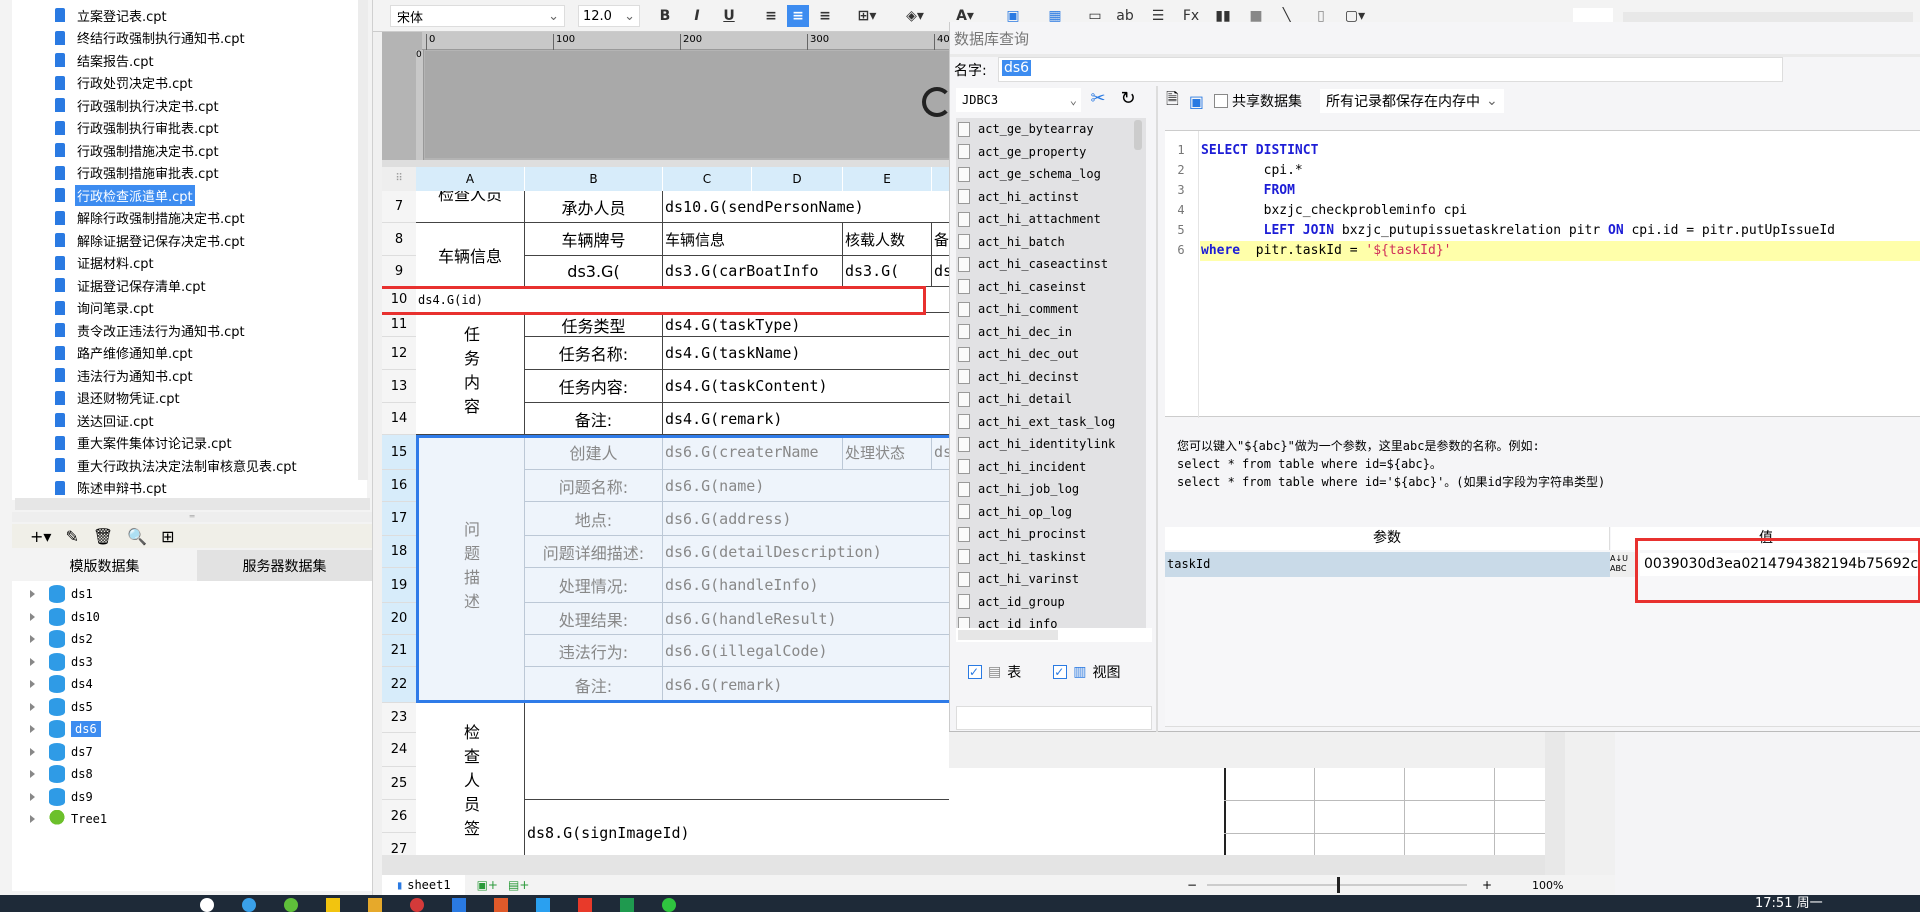 The width and height of the screenshot is (1920, 912). I want to click on underline-button: U, so click(729, 16).